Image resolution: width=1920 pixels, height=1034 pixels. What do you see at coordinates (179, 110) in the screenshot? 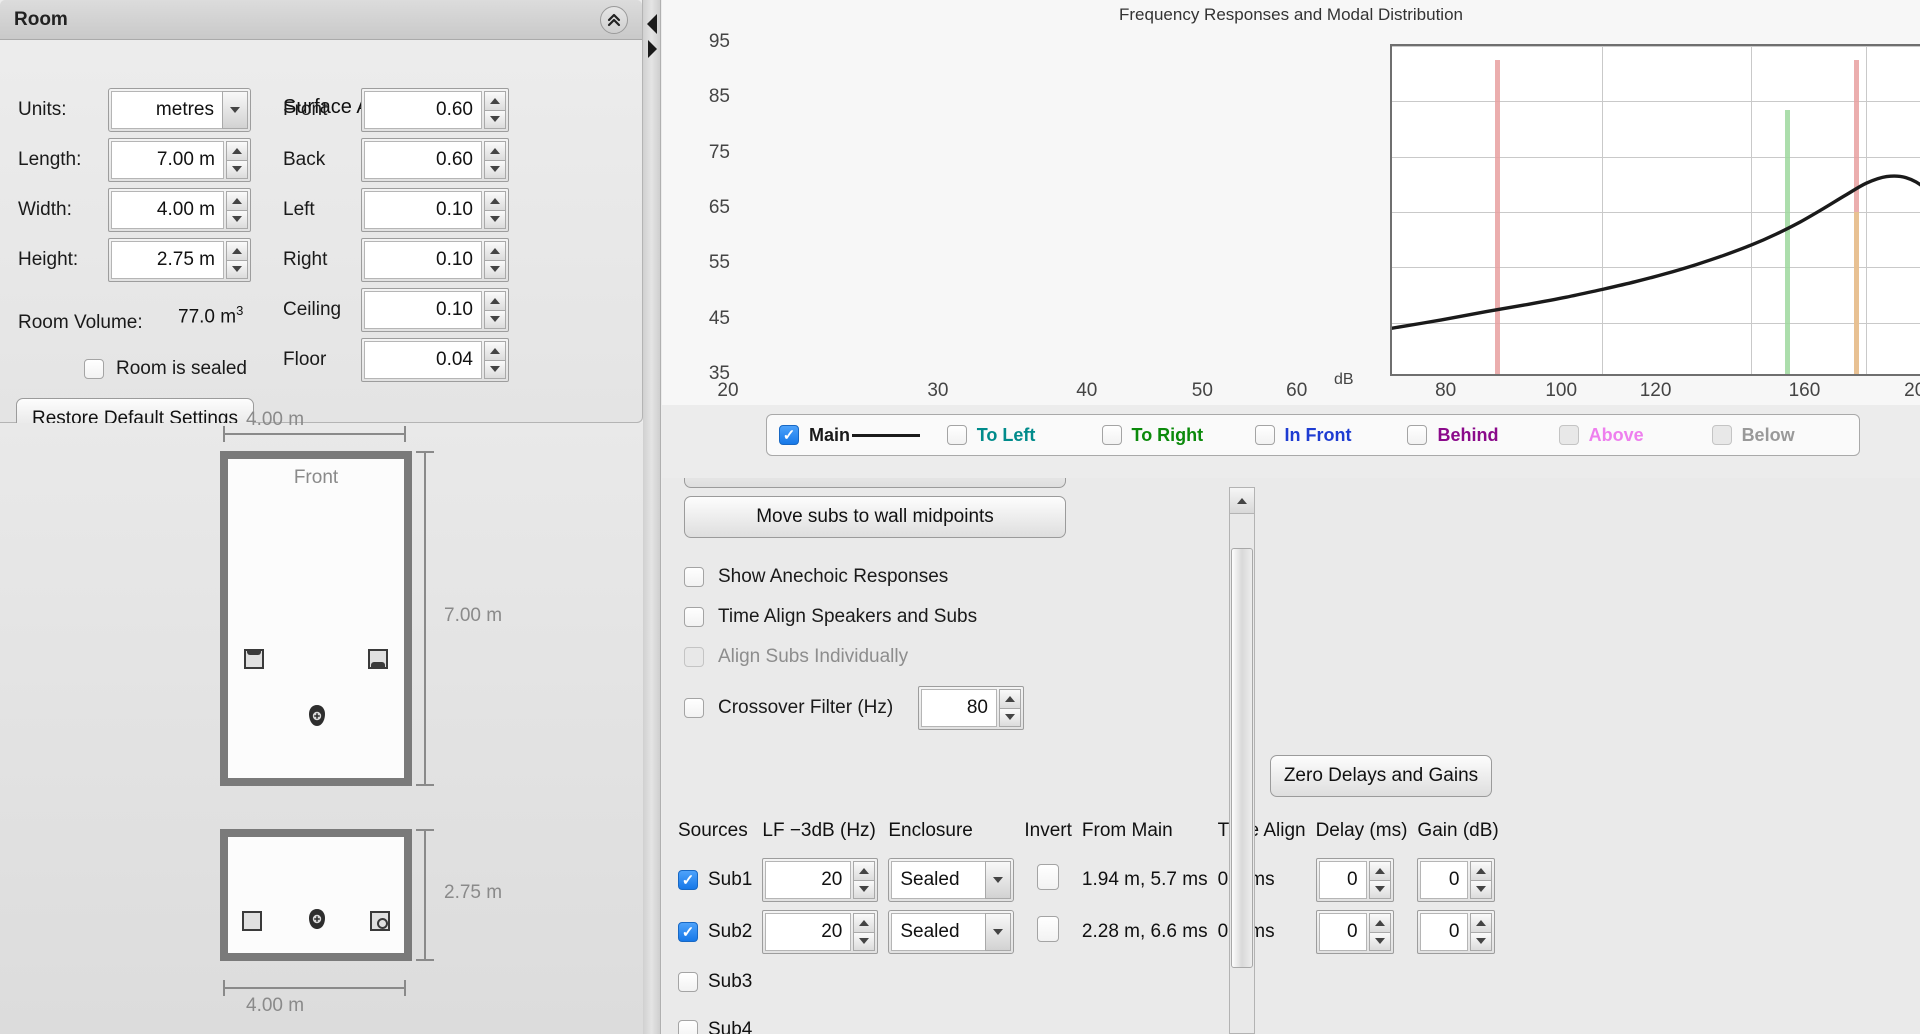
I see `units-select: metres` at bounding box center [179, 110].